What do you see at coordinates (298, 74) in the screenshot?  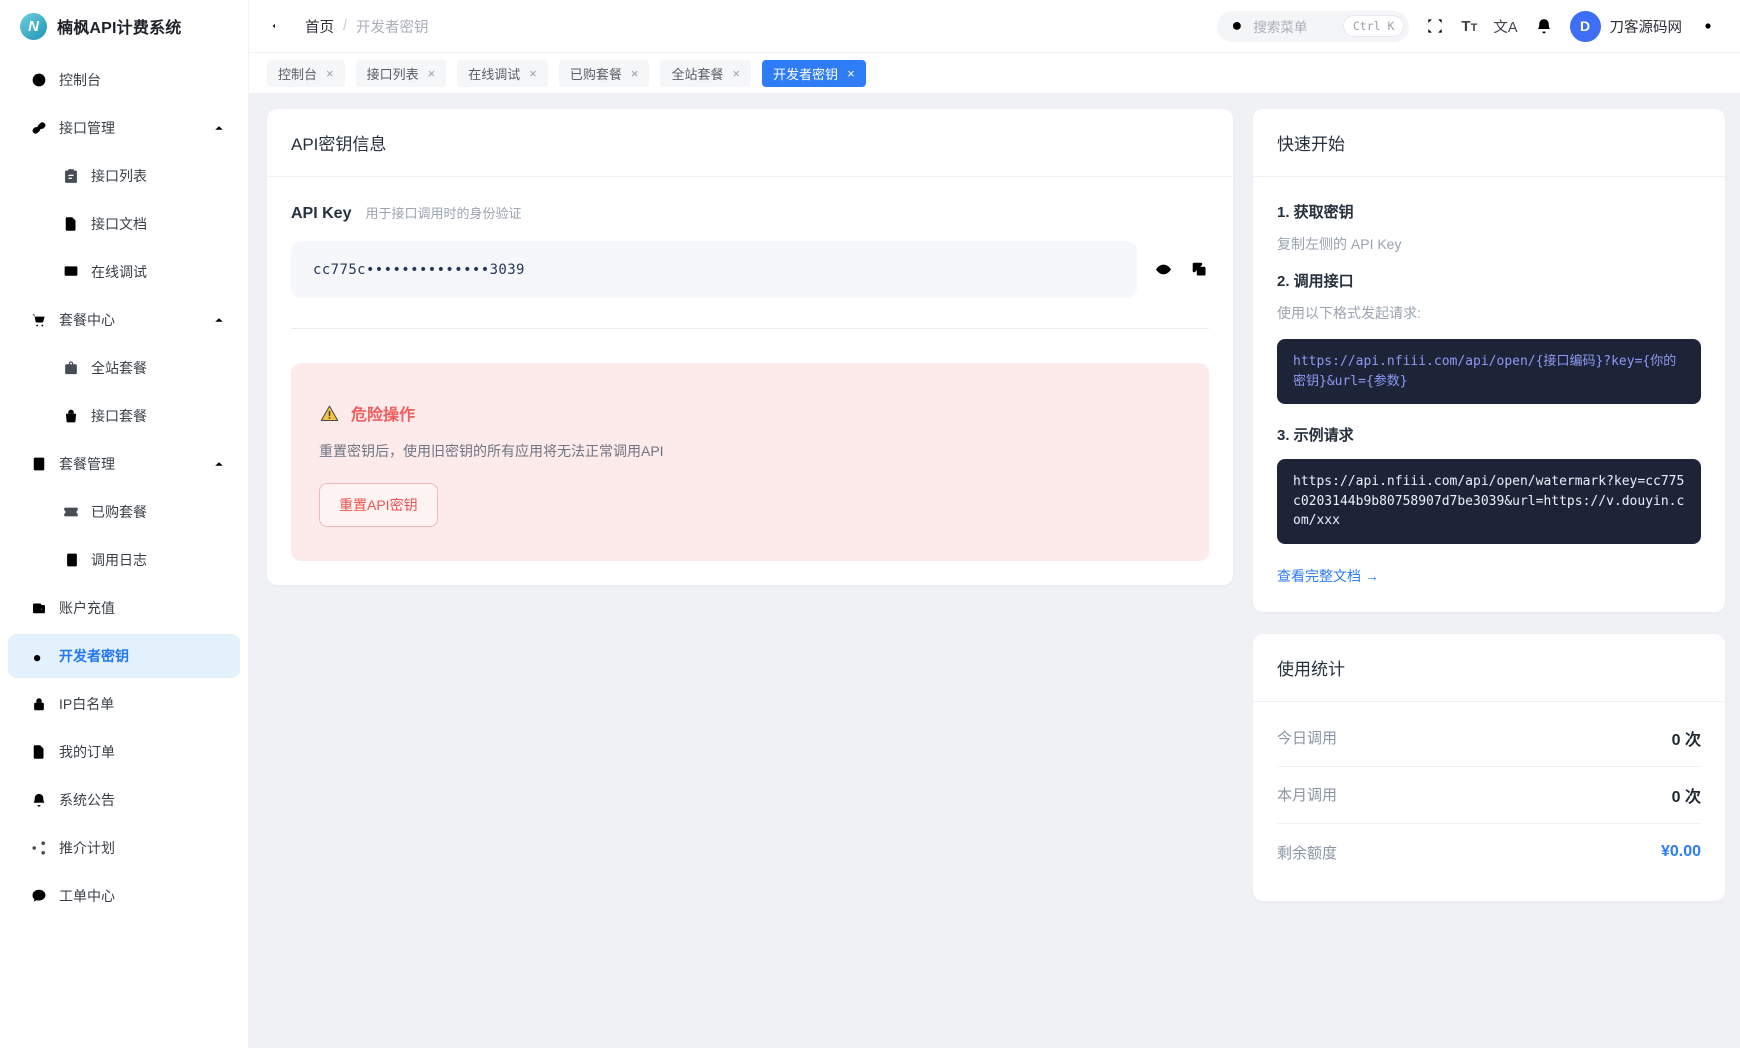 I see `tab-label: 控制台` at bounding box center [298, 74].